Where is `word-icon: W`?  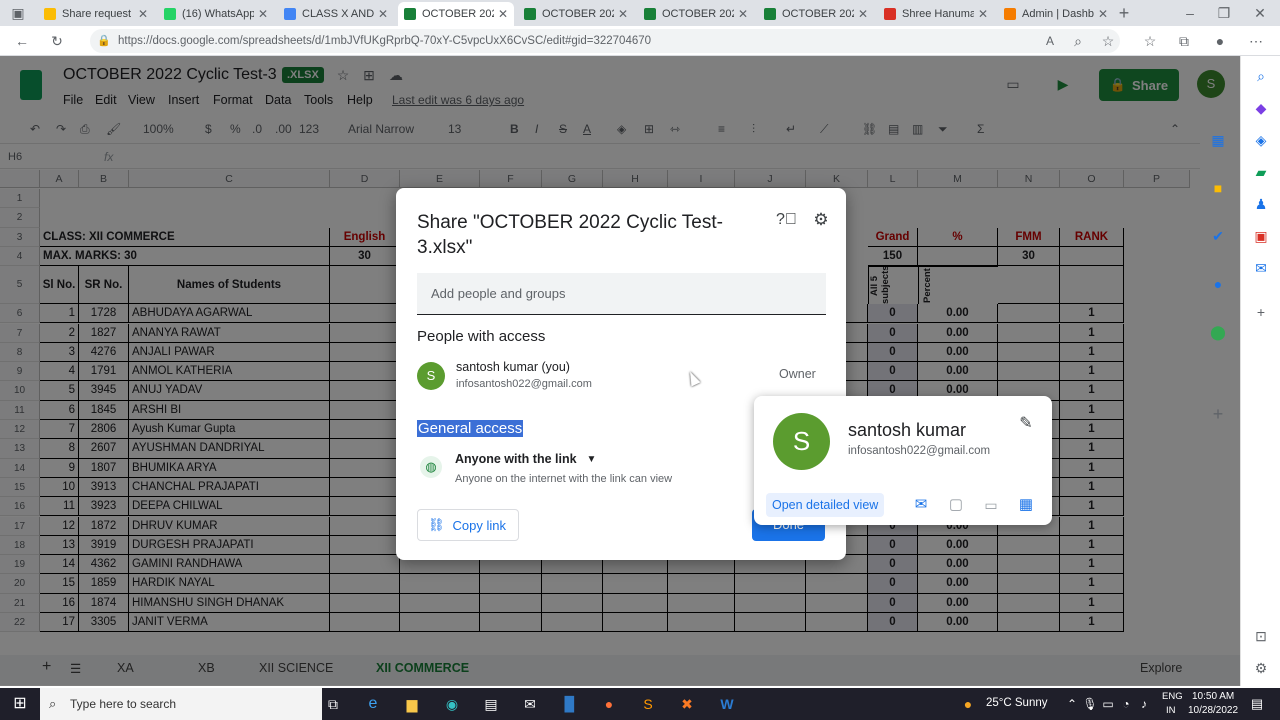
word-icon: W is located at coordinates (727, 704).